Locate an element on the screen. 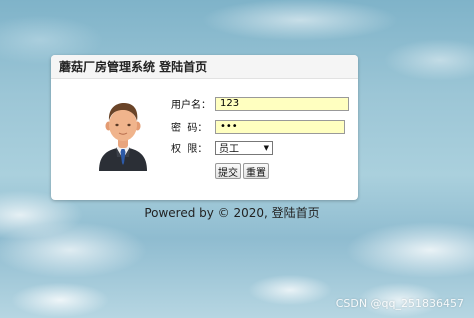  username-label: 用户名： is located at coordinates (191, 105).